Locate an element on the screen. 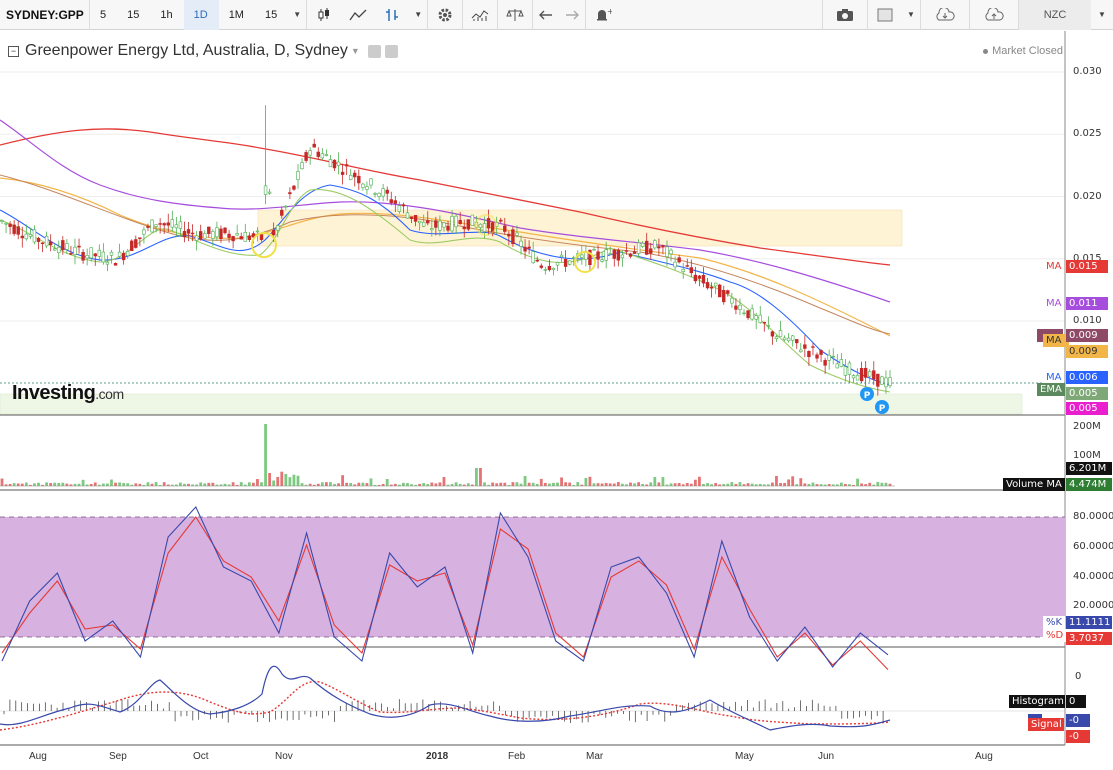  interval-15: 15 is located at coordinates (133, 15).